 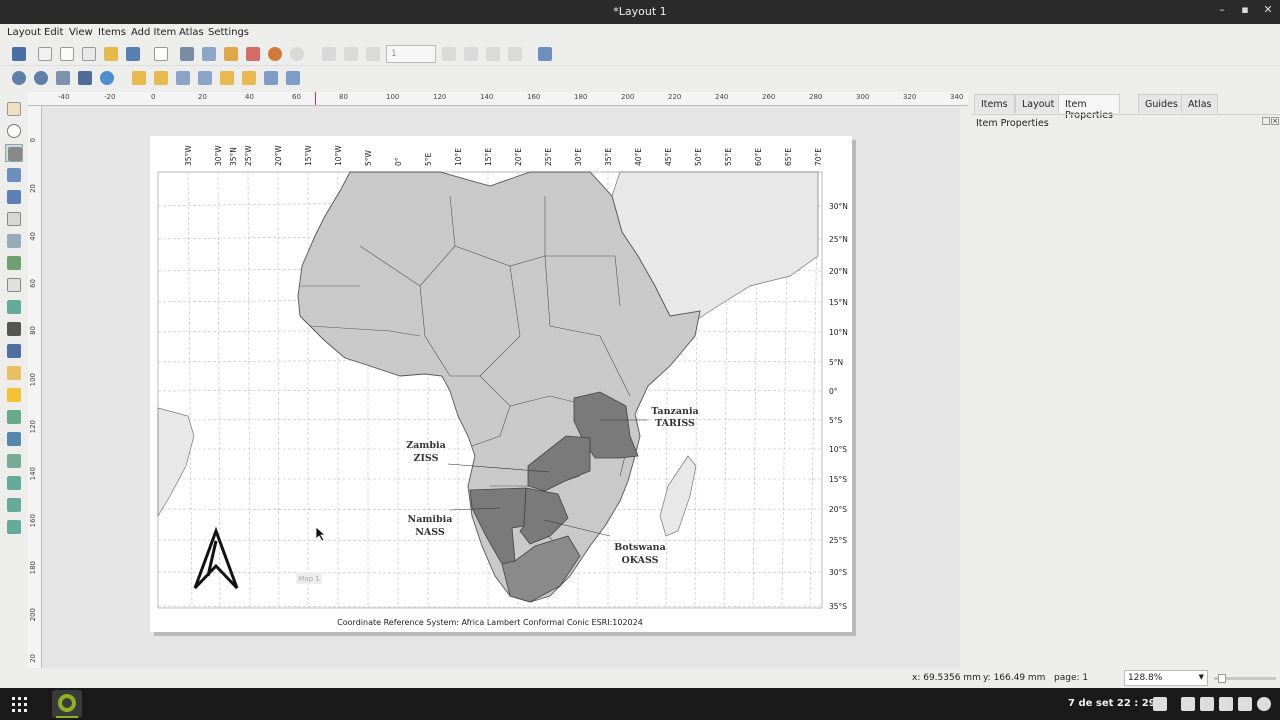 I want to click on edit-nodes-tool, so click(x=14, y=197).